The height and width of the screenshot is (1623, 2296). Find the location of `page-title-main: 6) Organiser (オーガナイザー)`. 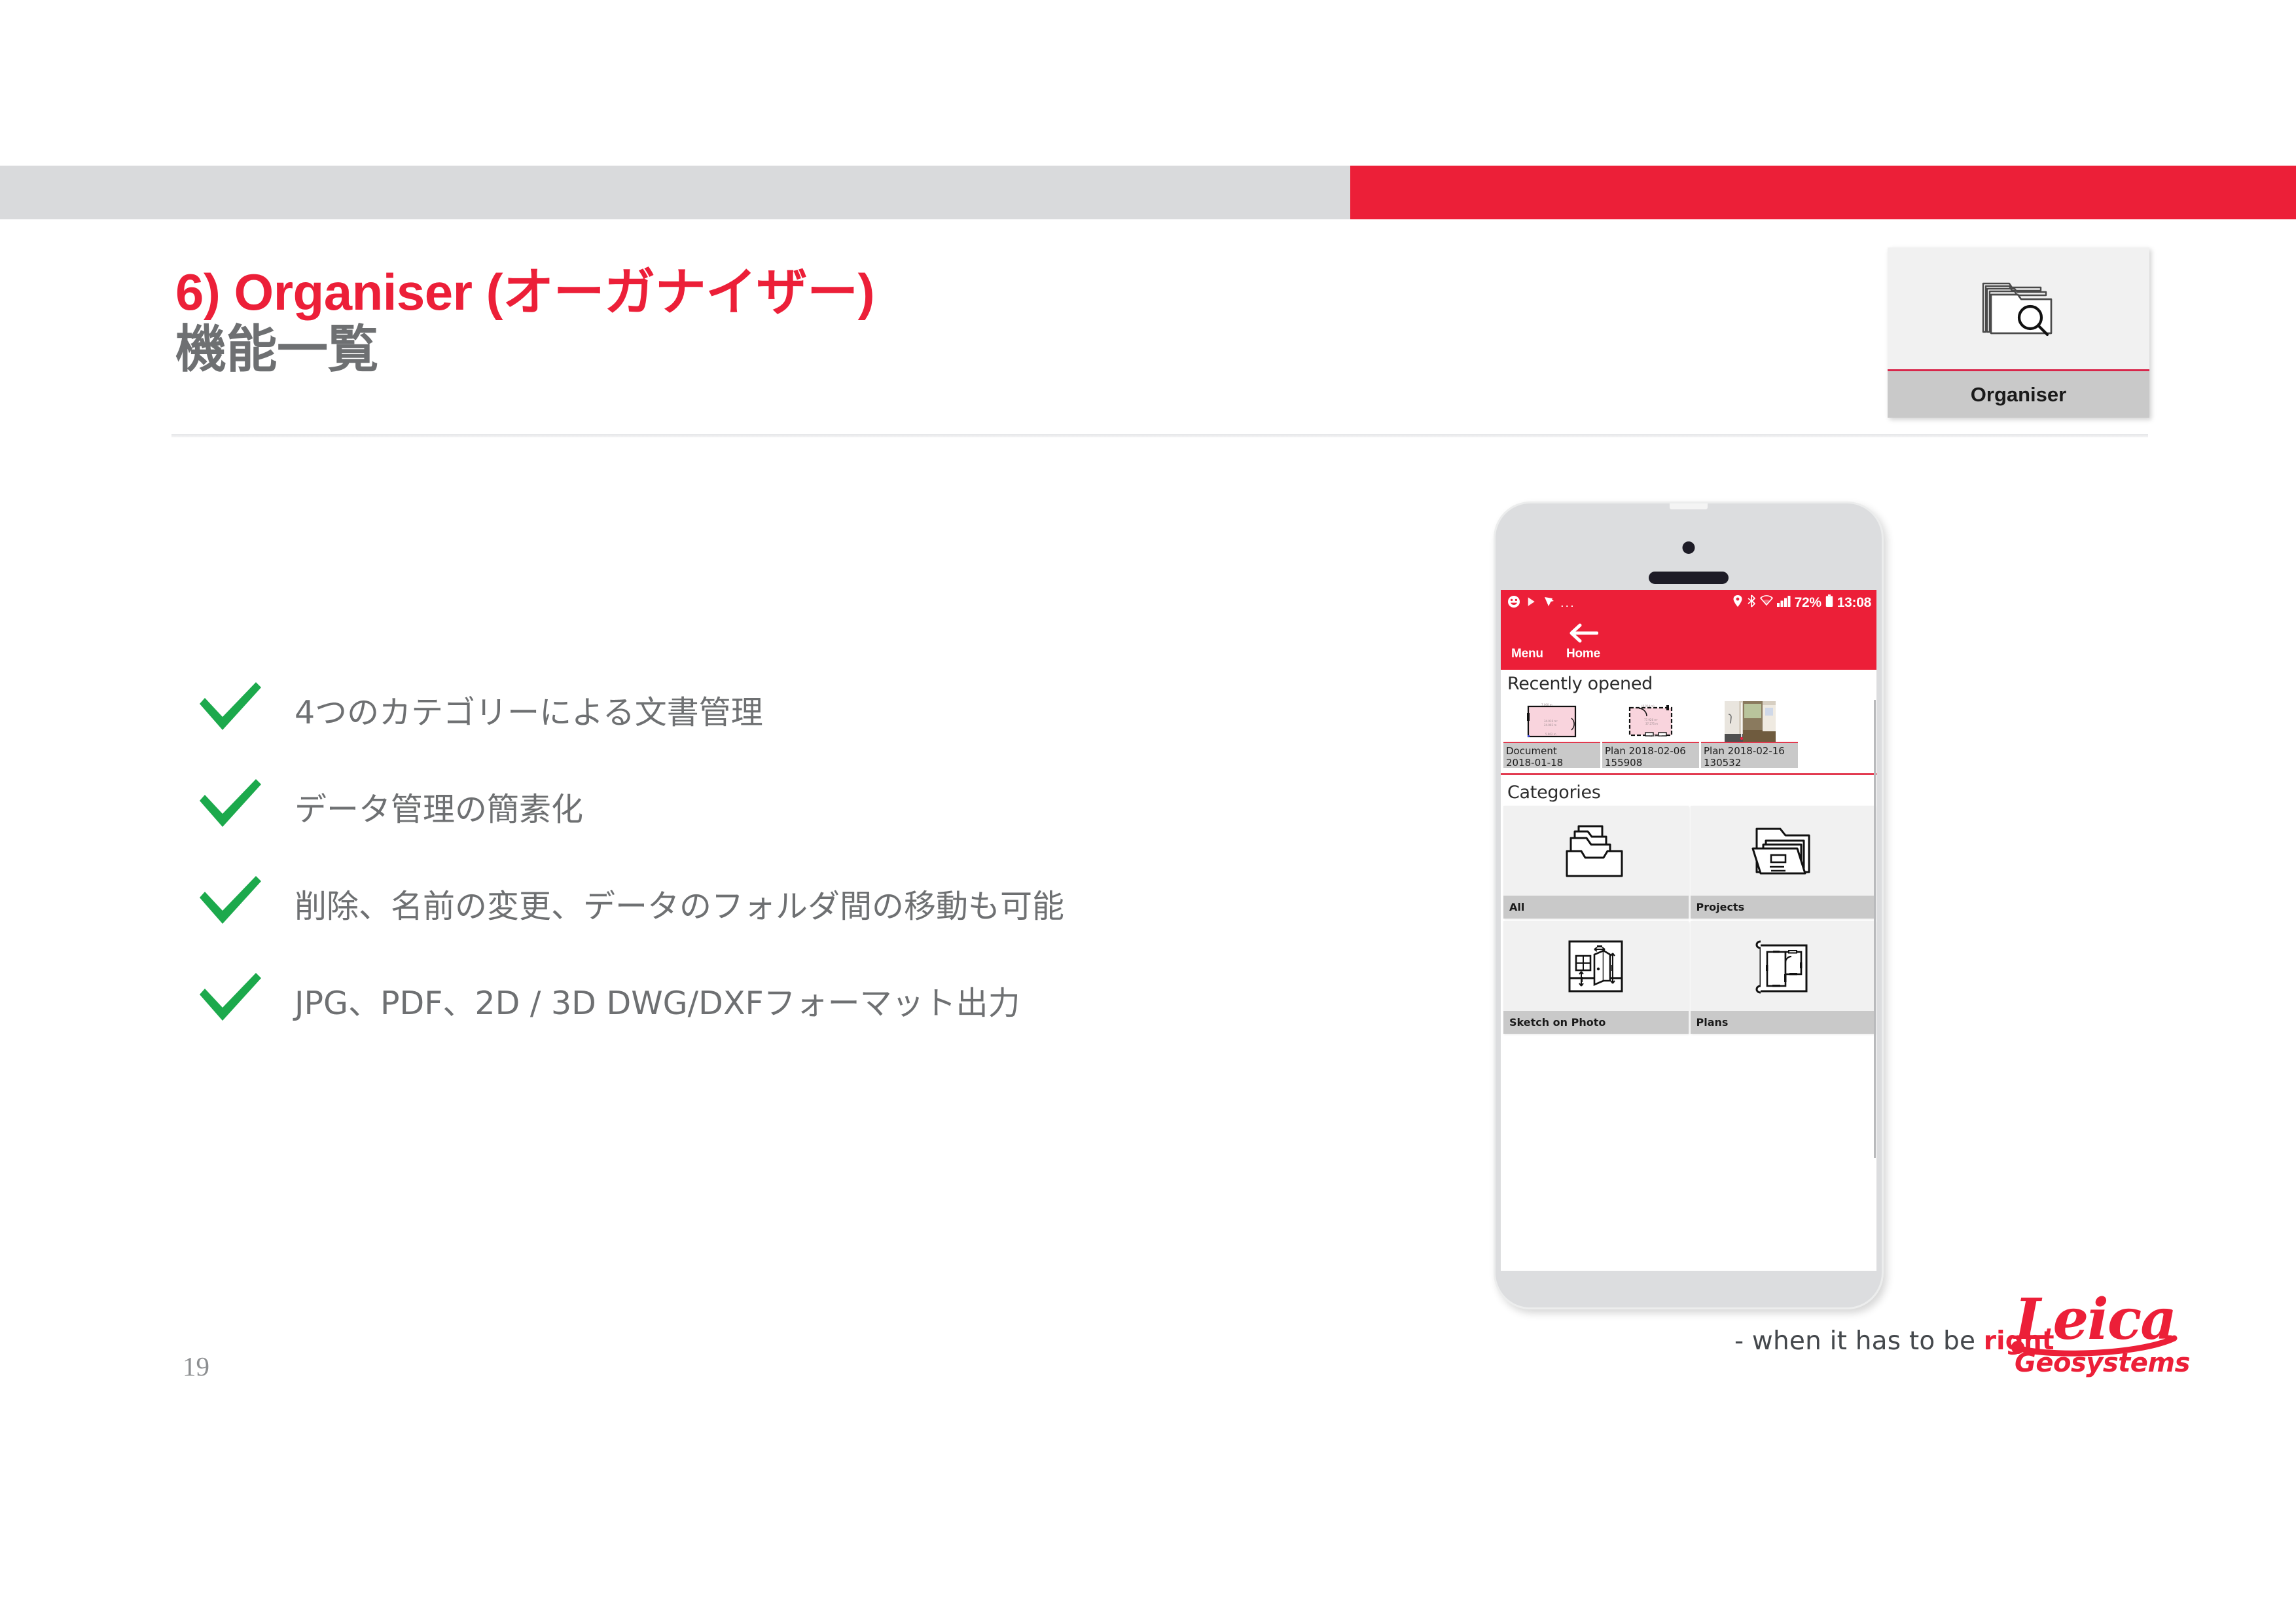

page-title-main: 6) Organiser (オーガナイザー) is located at coordinates (525, 292).